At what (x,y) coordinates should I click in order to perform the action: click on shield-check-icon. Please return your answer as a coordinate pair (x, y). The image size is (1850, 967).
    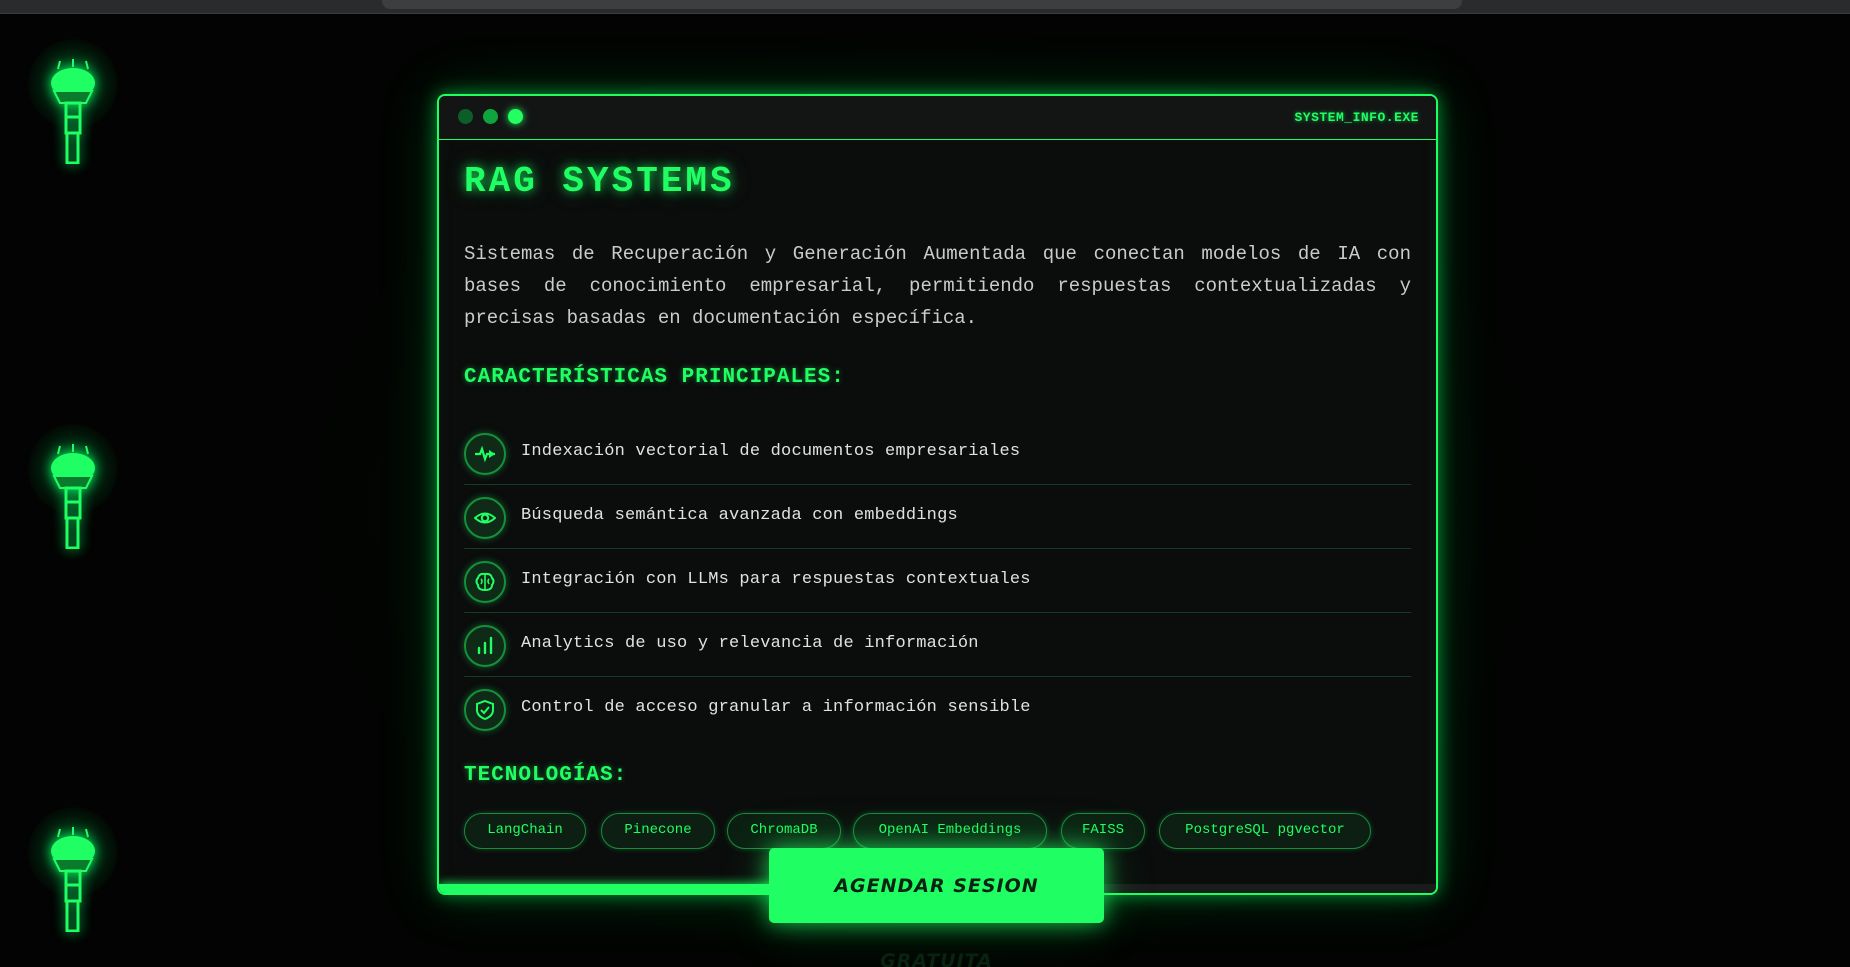
    Looking at the image, I should click on (485, 710).